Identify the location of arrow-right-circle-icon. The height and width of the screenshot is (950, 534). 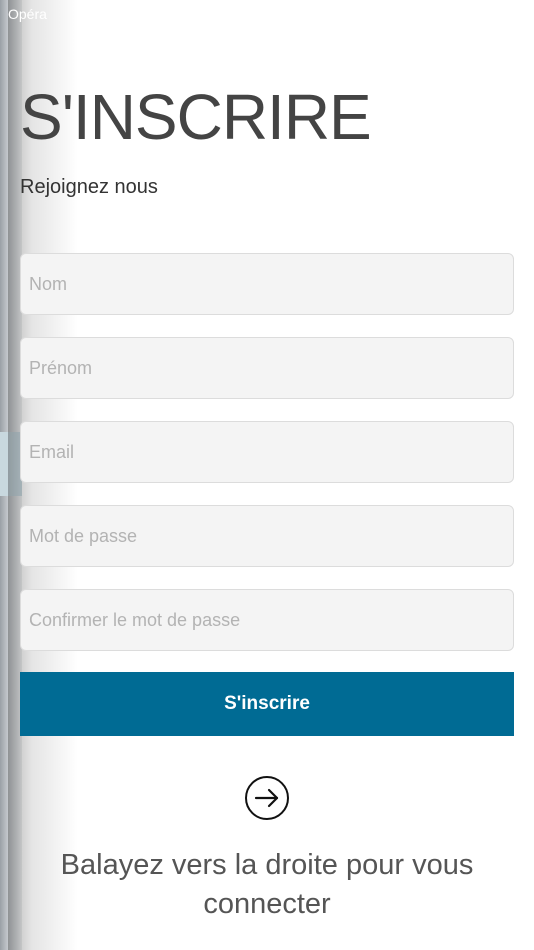
(267, 798).